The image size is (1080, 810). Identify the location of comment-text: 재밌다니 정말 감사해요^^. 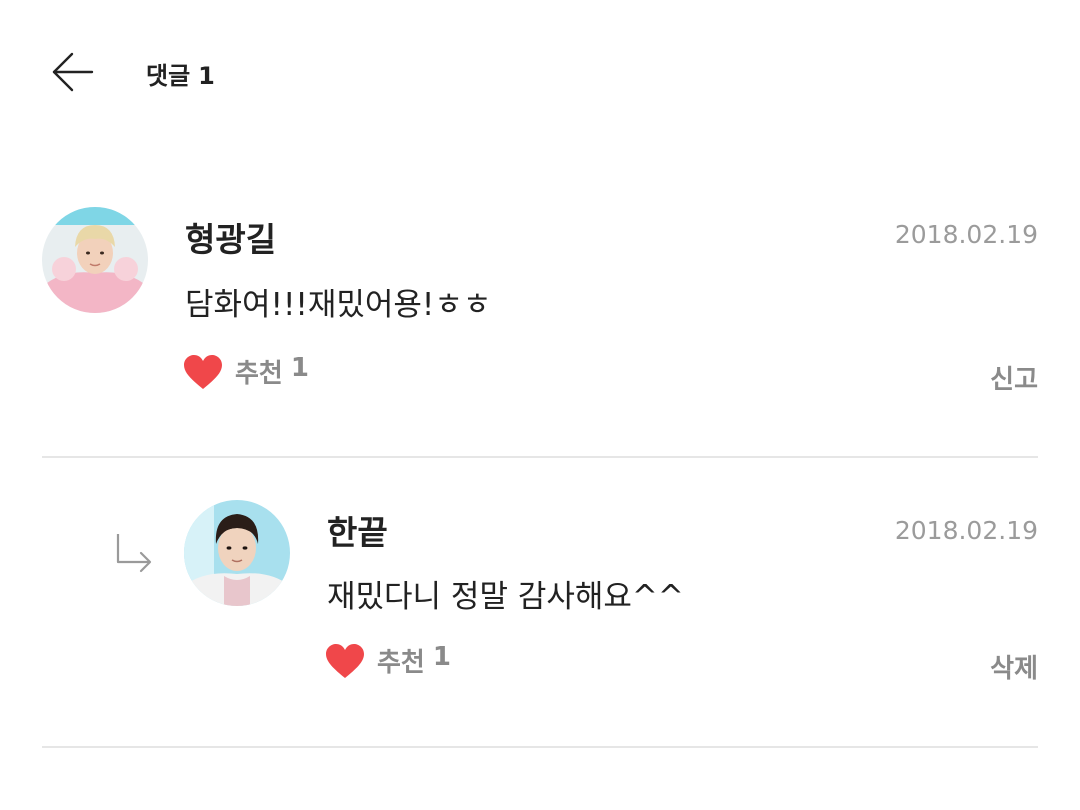
(505, 597).